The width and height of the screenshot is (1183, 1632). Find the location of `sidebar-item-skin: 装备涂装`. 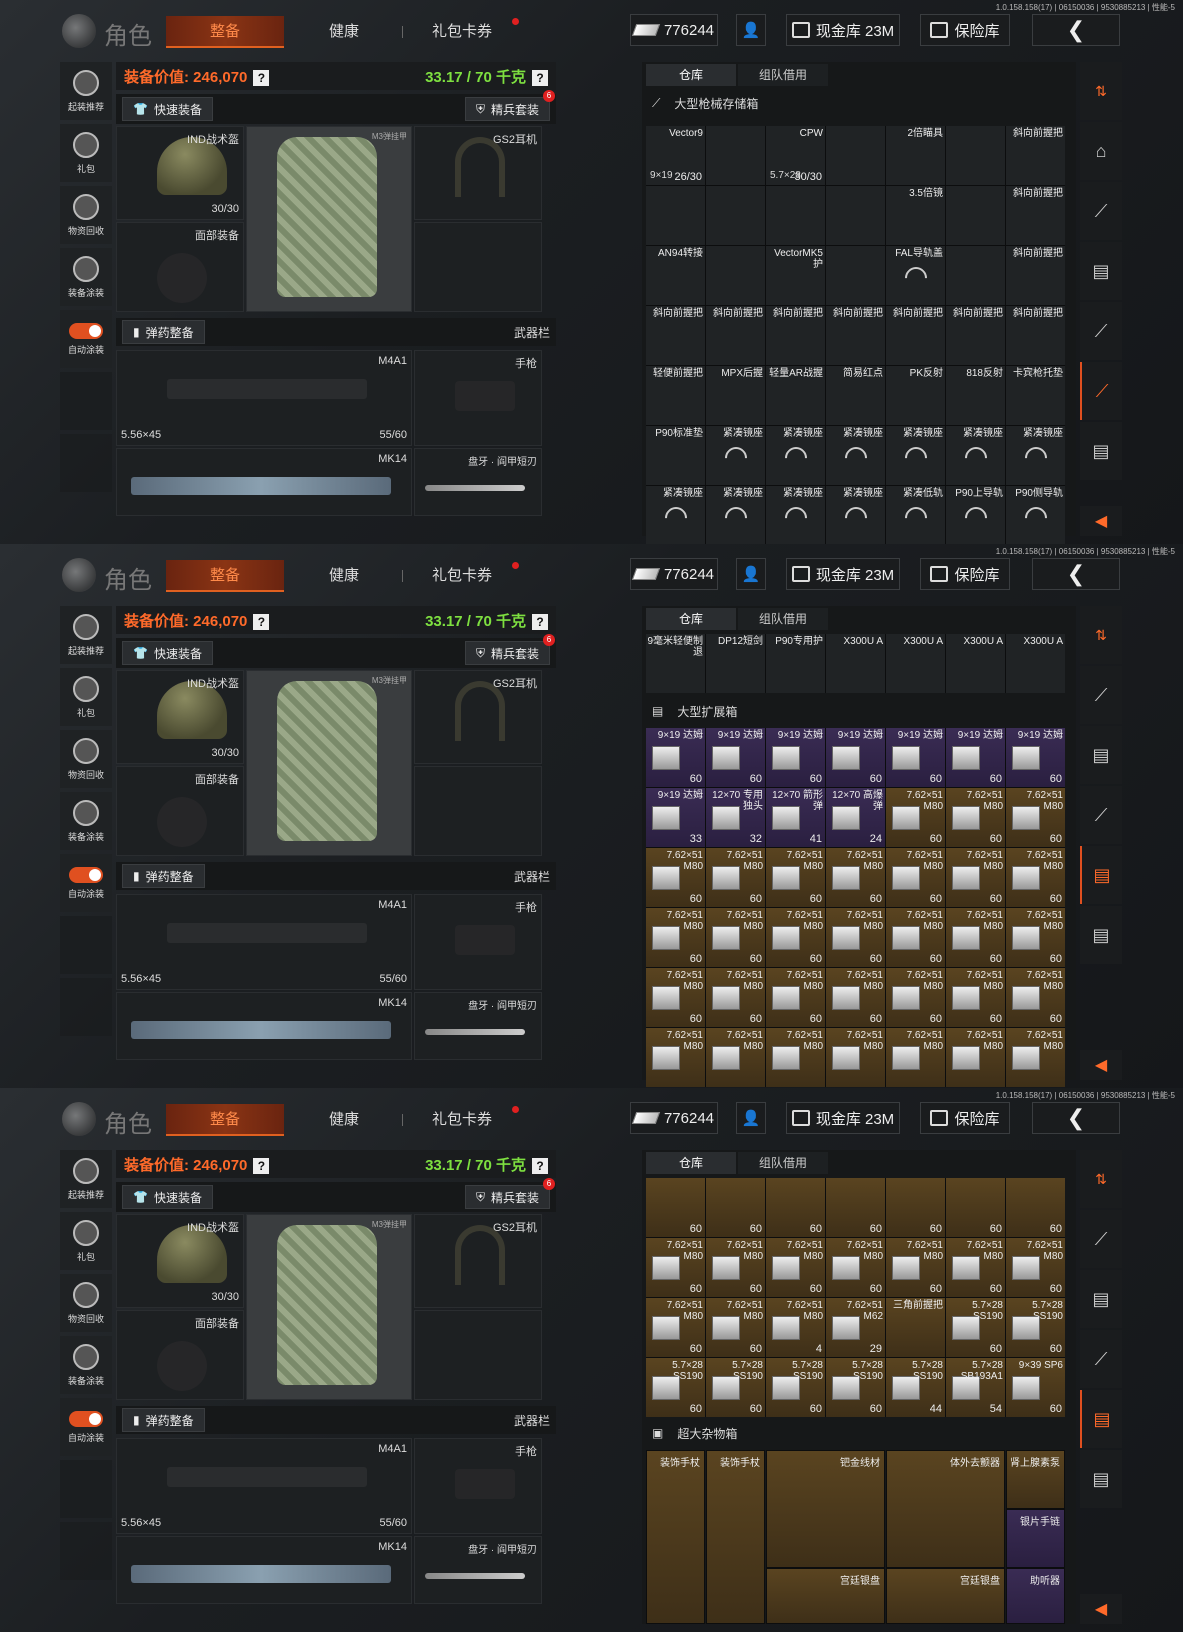

sidebar-item-skin: 装备涂装 is located at coordinates (86, 277).